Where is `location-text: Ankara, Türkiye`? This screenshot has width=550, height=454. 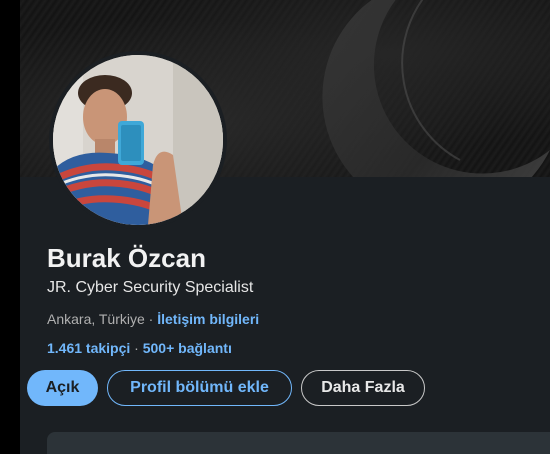 location-text: Ankara, Türkiye is located at coordinates (96, 319).